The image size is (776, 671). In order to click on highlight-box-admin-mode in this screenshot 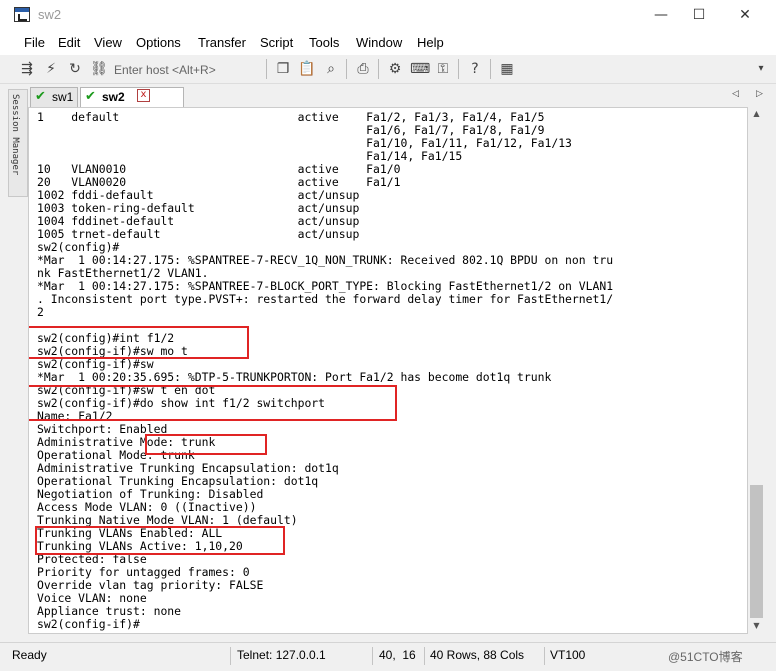, I will do `click(206, 444)`.